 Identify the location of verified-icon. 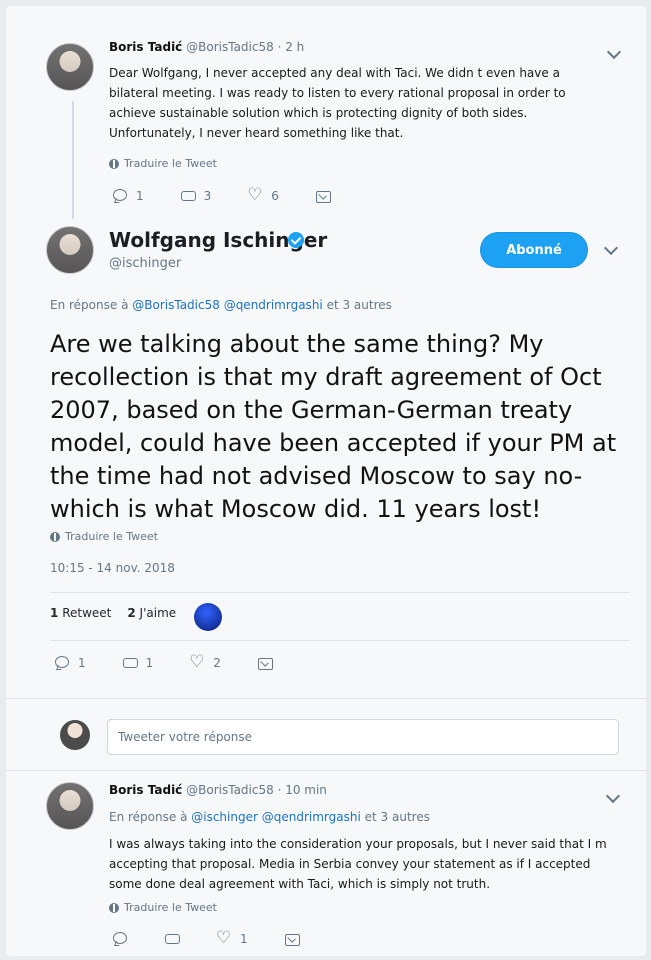
(296, 240).